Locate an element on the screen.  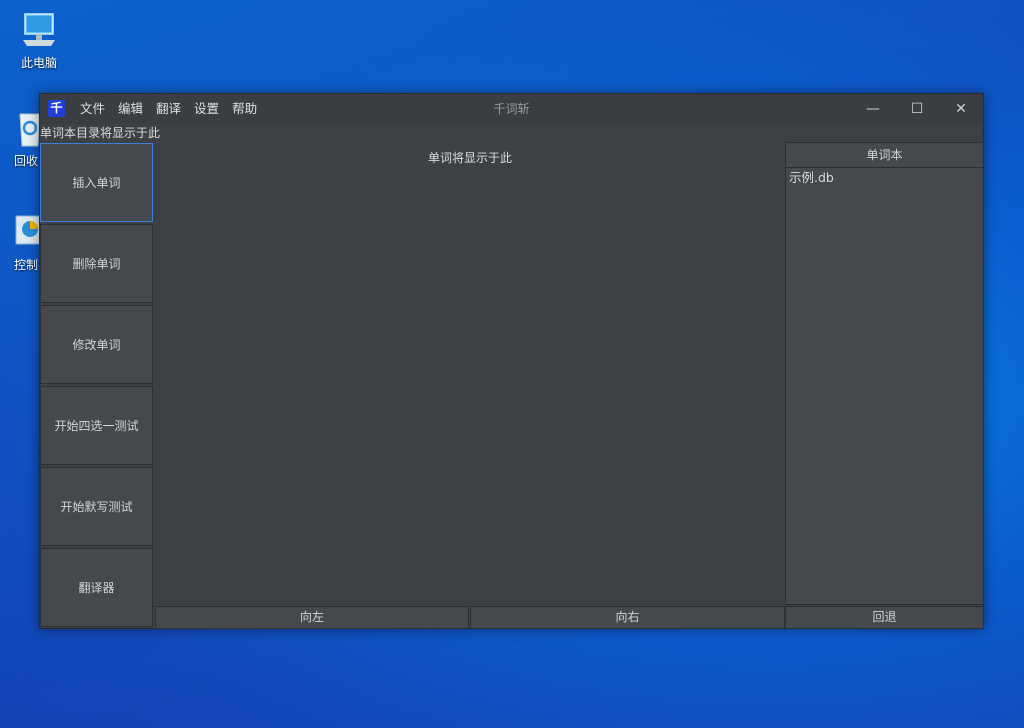
insert-word-button: 插入单词 is located at coordinates (96, 182).